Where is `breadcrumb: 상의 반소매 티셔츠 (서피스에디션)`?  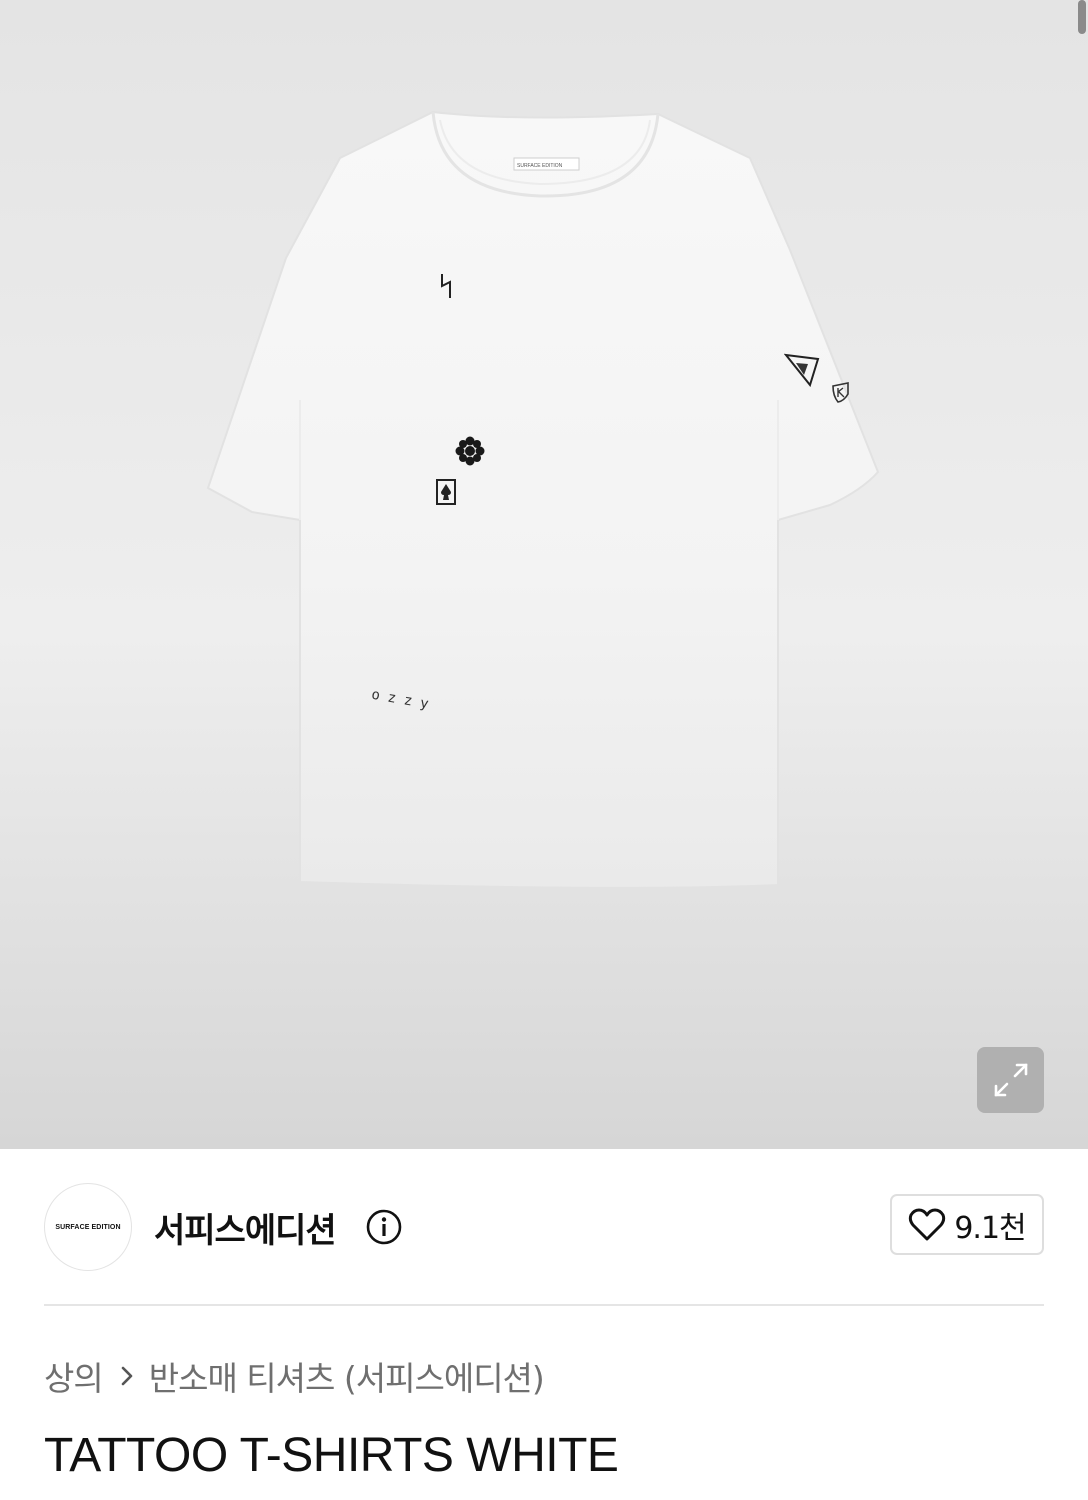
breadcrumb: 상의 반소매 티셔츠 (서피스에디션) is located at coordinates (294, 1376).